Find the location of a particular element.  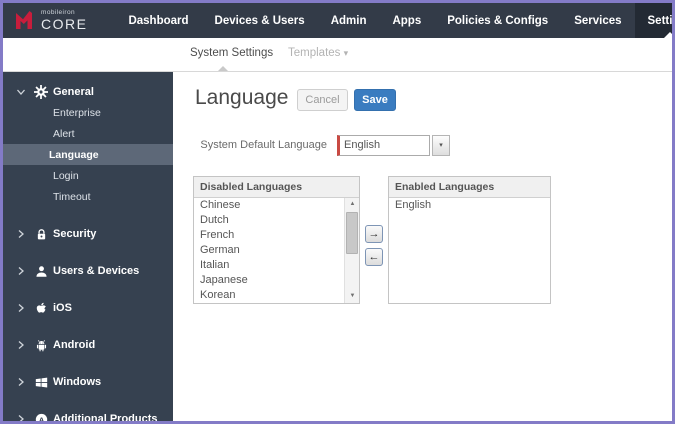

subnav-system-settings: System Settings is located at coordinates (231, 53).